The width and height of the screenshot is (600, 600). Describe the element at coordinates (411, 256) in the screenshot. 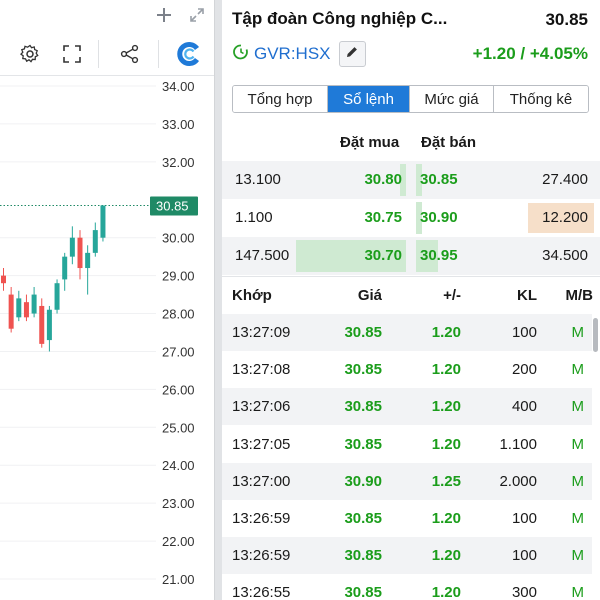

I see `orderbook-row: 147.500 30.70 30.95 34.500` at that location.